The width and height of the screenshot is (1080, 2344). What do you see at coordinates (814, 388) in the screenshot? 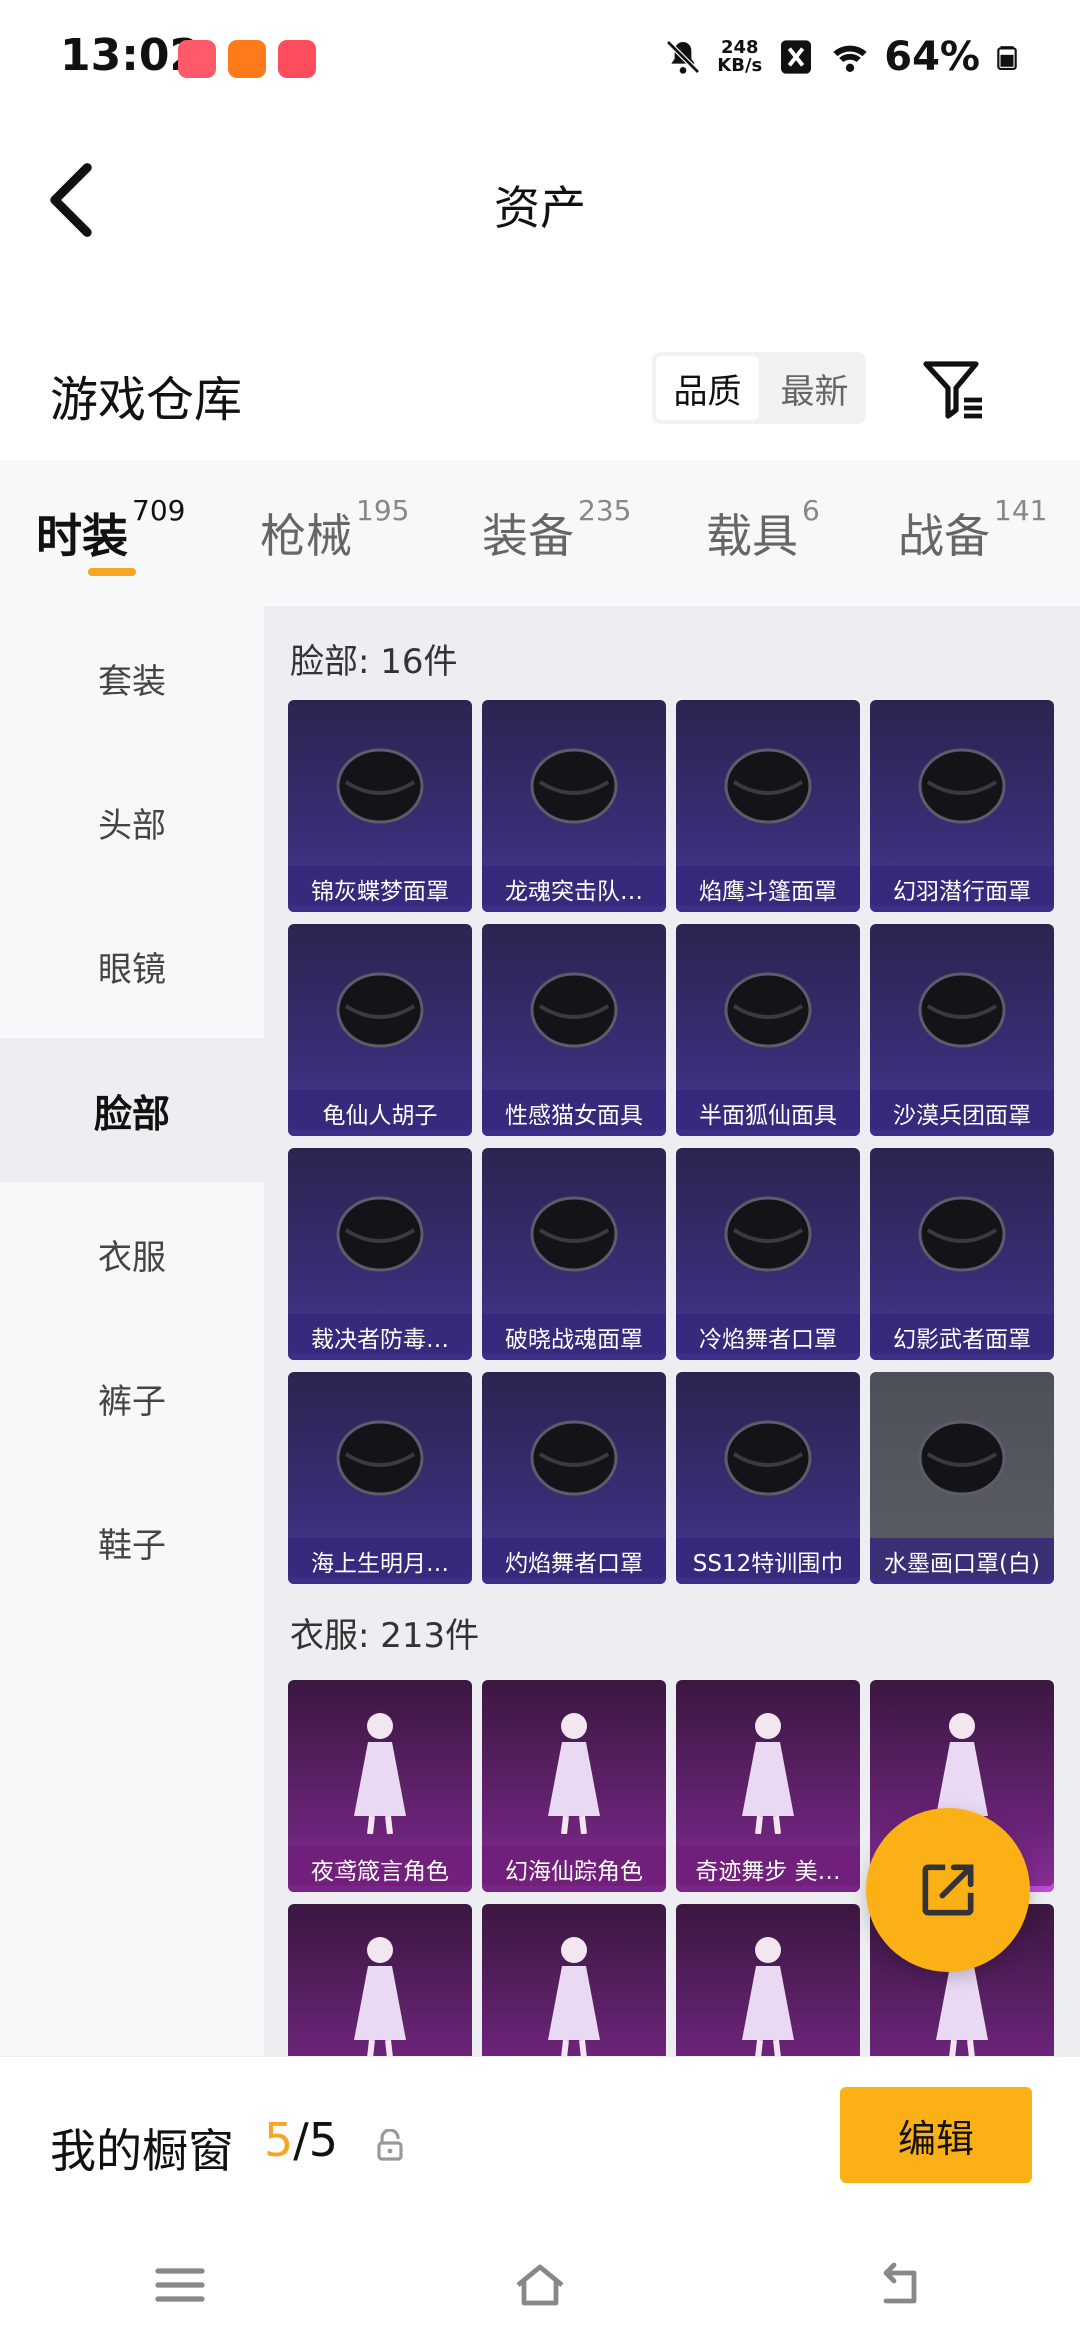
I see `sort-option-latest: 最新` at bounding box center [814, 388].